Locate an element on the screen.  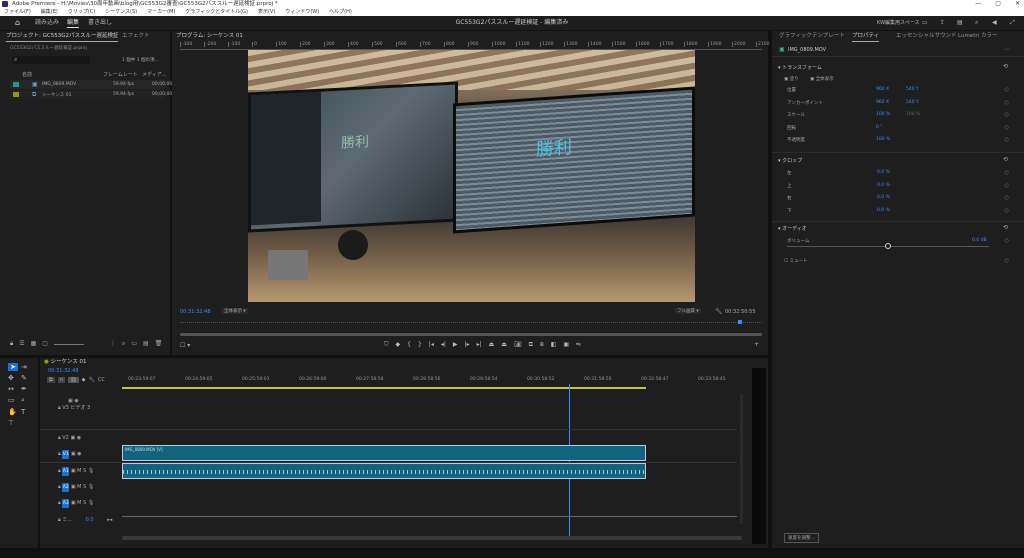
captions-icon: CC is located at coordinates (101, 380).